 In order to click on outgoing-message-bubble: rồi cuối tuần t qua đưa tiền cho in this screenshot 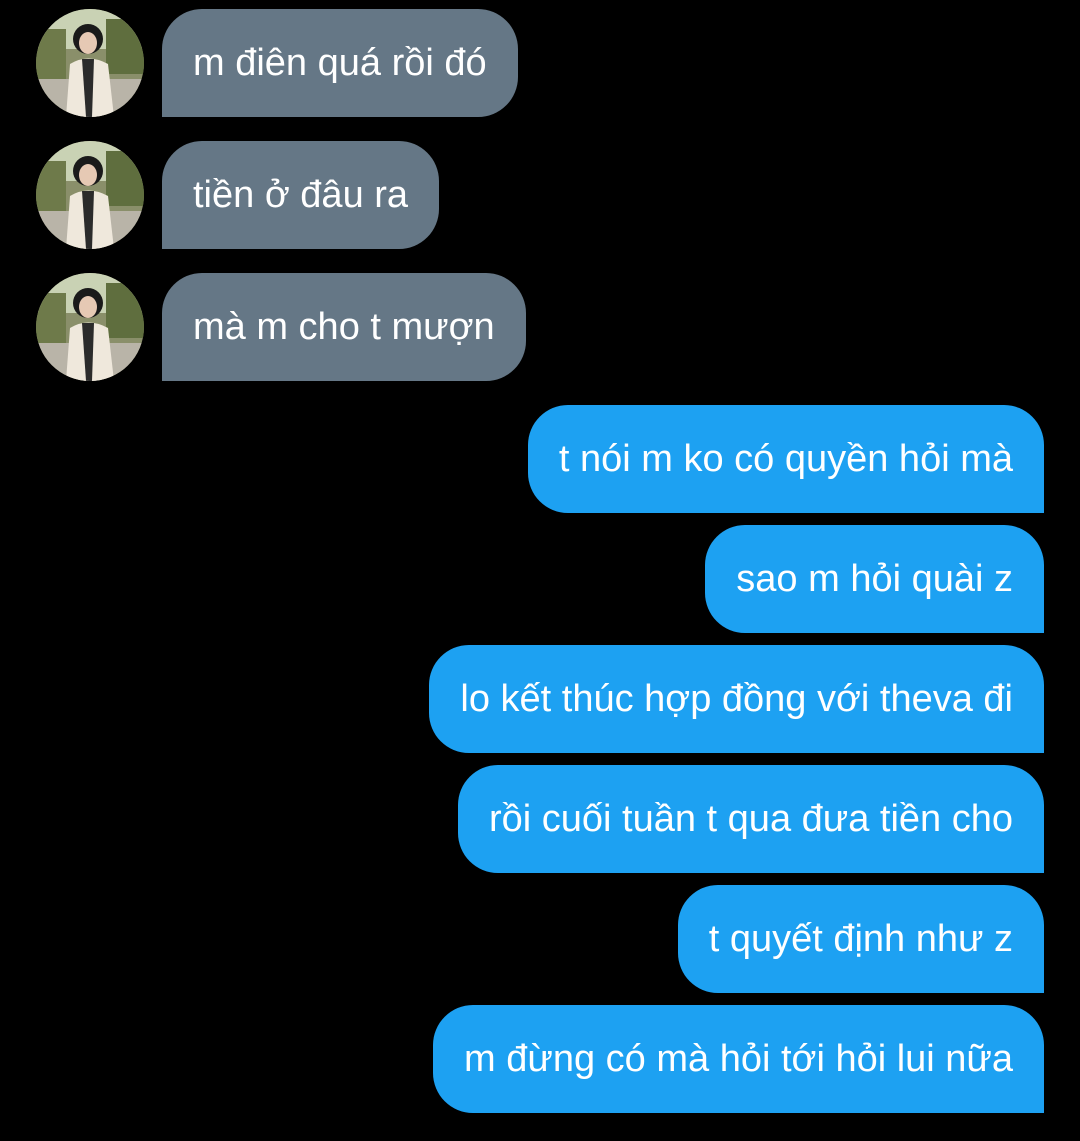, I will do `click(750, 819)`.